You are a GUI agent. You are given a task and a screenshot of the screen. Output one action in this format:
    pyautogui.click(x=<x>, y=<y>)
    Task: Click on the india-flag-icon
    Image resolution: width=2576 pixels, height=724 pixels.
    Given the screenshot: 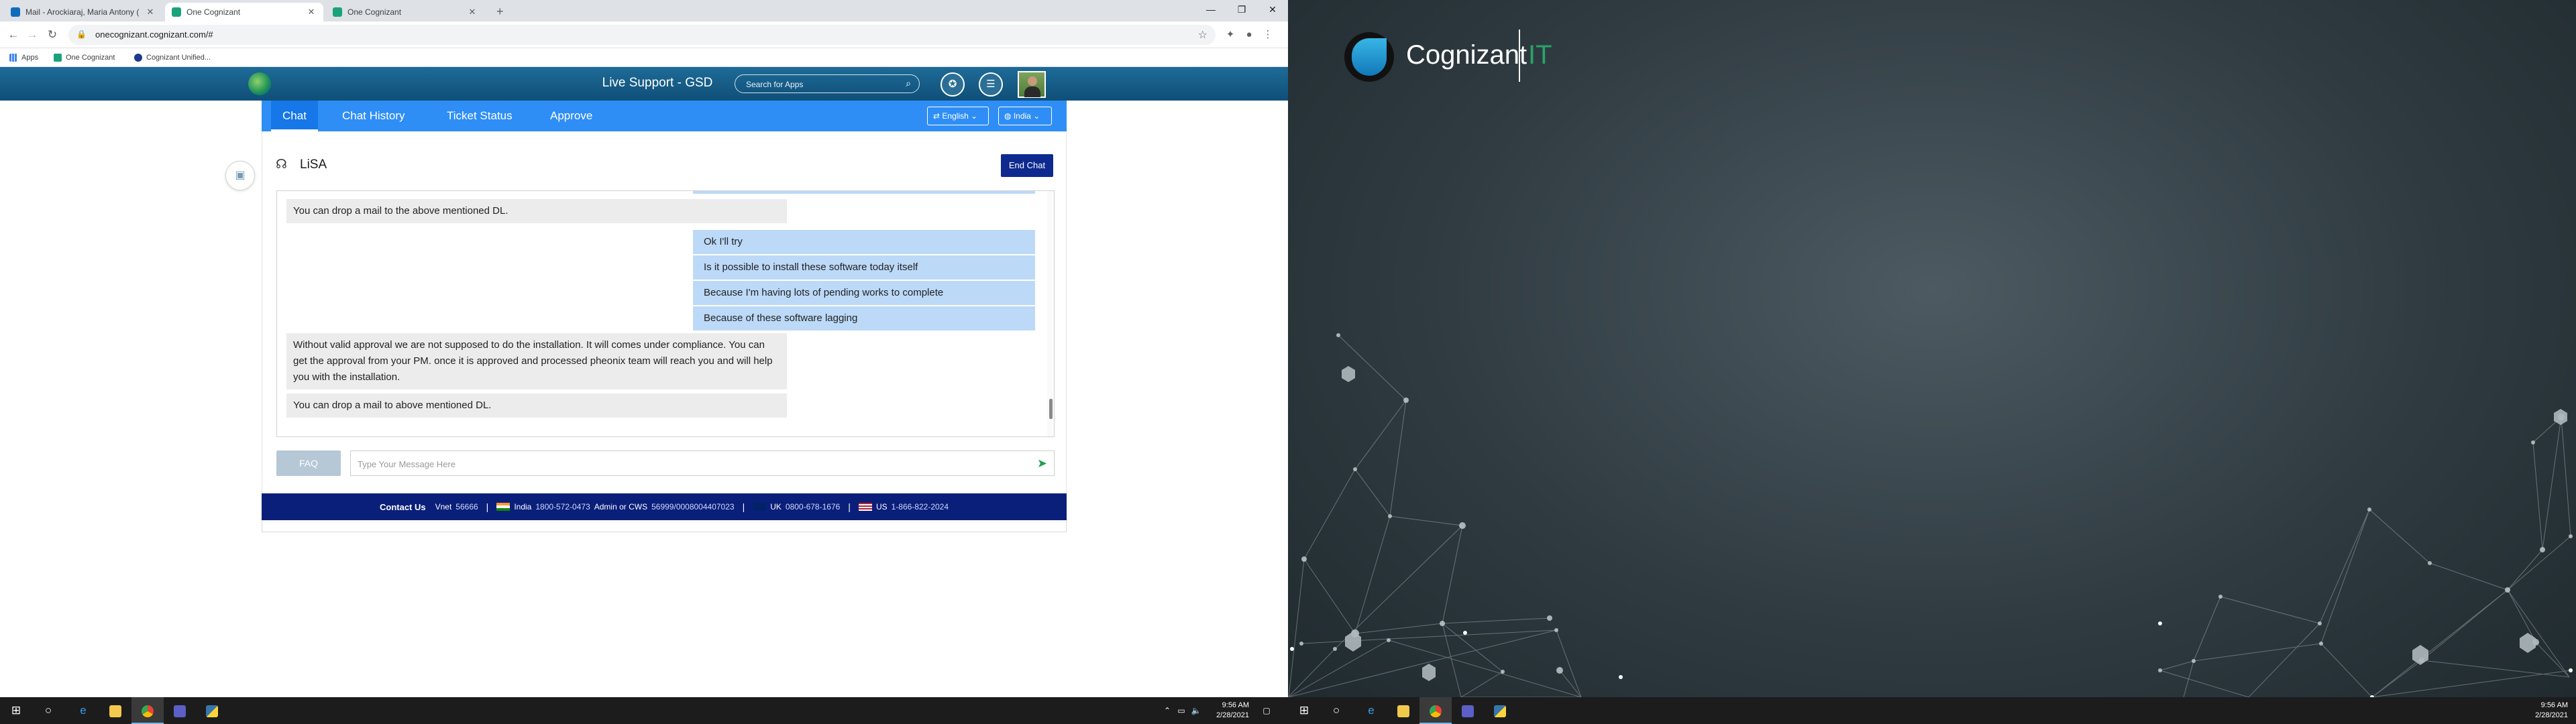 What is the action you would take?
    pyautogui.click(x=503, y=507)
    